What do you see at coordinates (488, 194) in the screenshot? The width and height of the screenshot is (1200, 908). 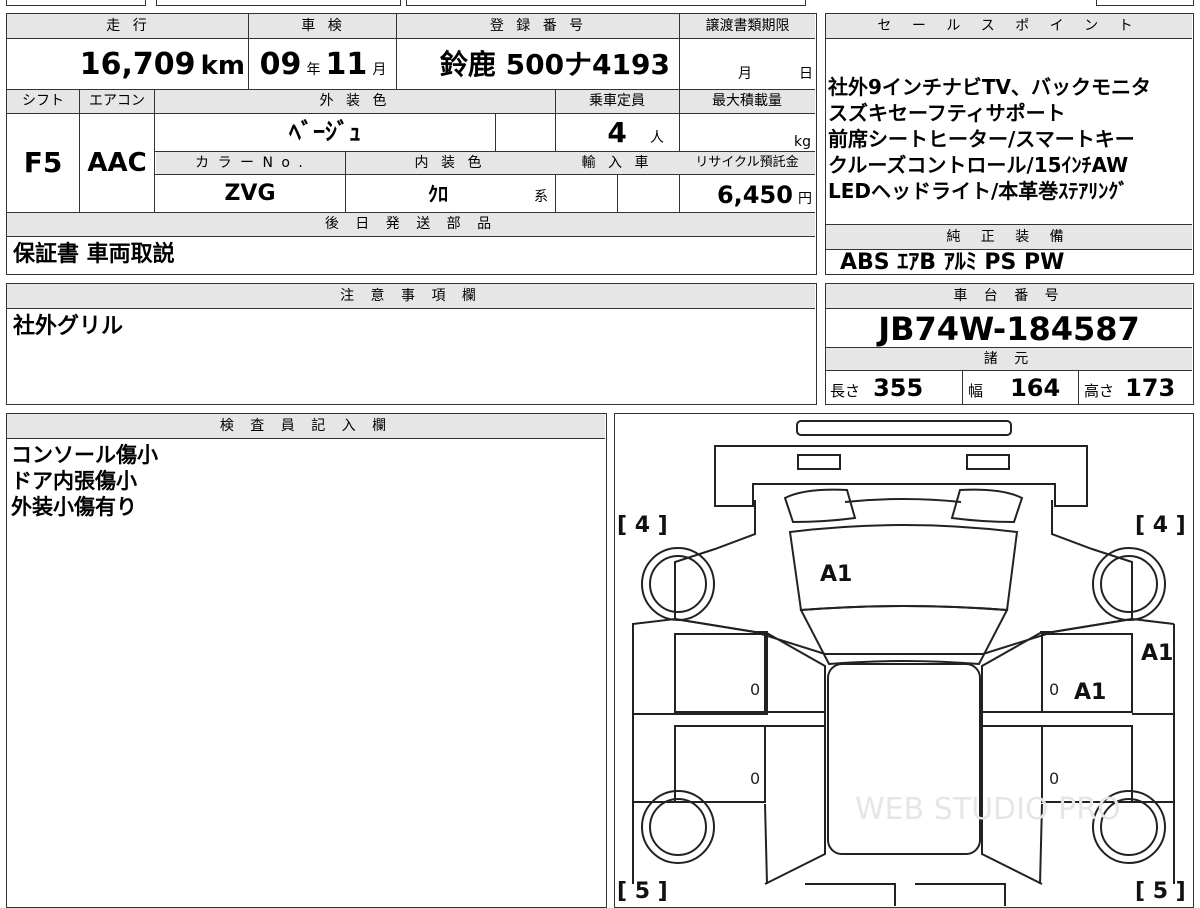 I see `interior-color-value: ｸﾛ 系` at bounding box center [488, 194].